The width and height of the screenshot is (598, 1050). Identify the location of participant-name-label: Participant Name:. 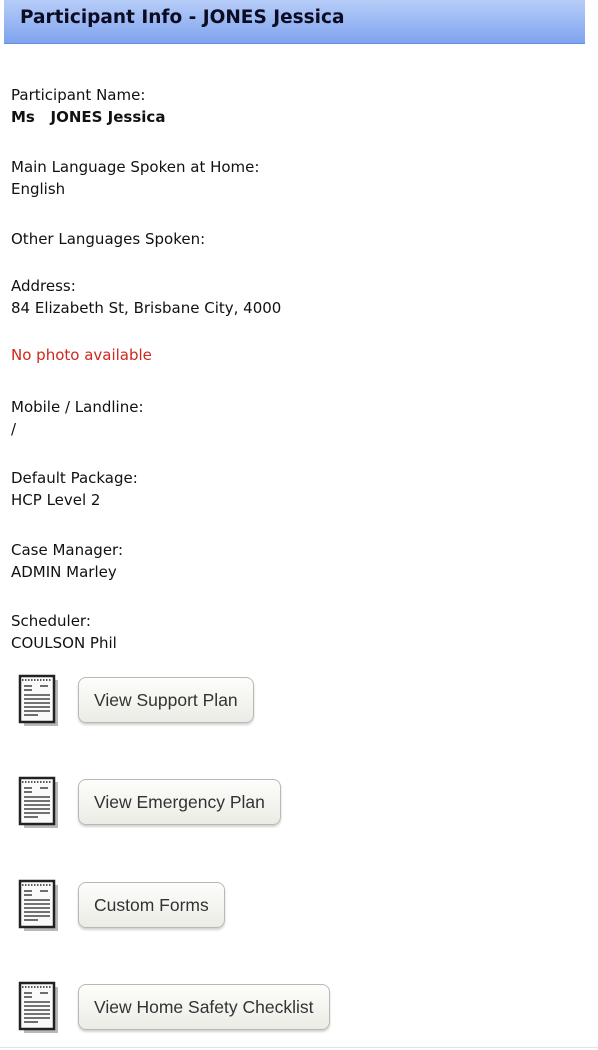
(78, 95).